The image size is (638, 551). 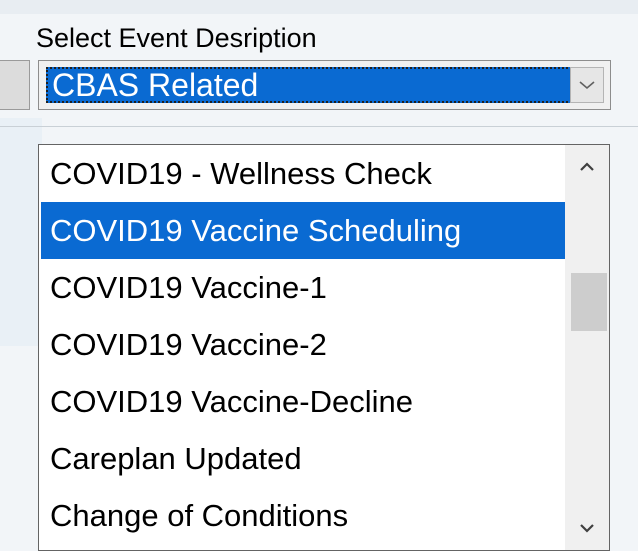 I want to click on list-item: COVID19 Vaccine-Decline, so click(x=303, y=401).